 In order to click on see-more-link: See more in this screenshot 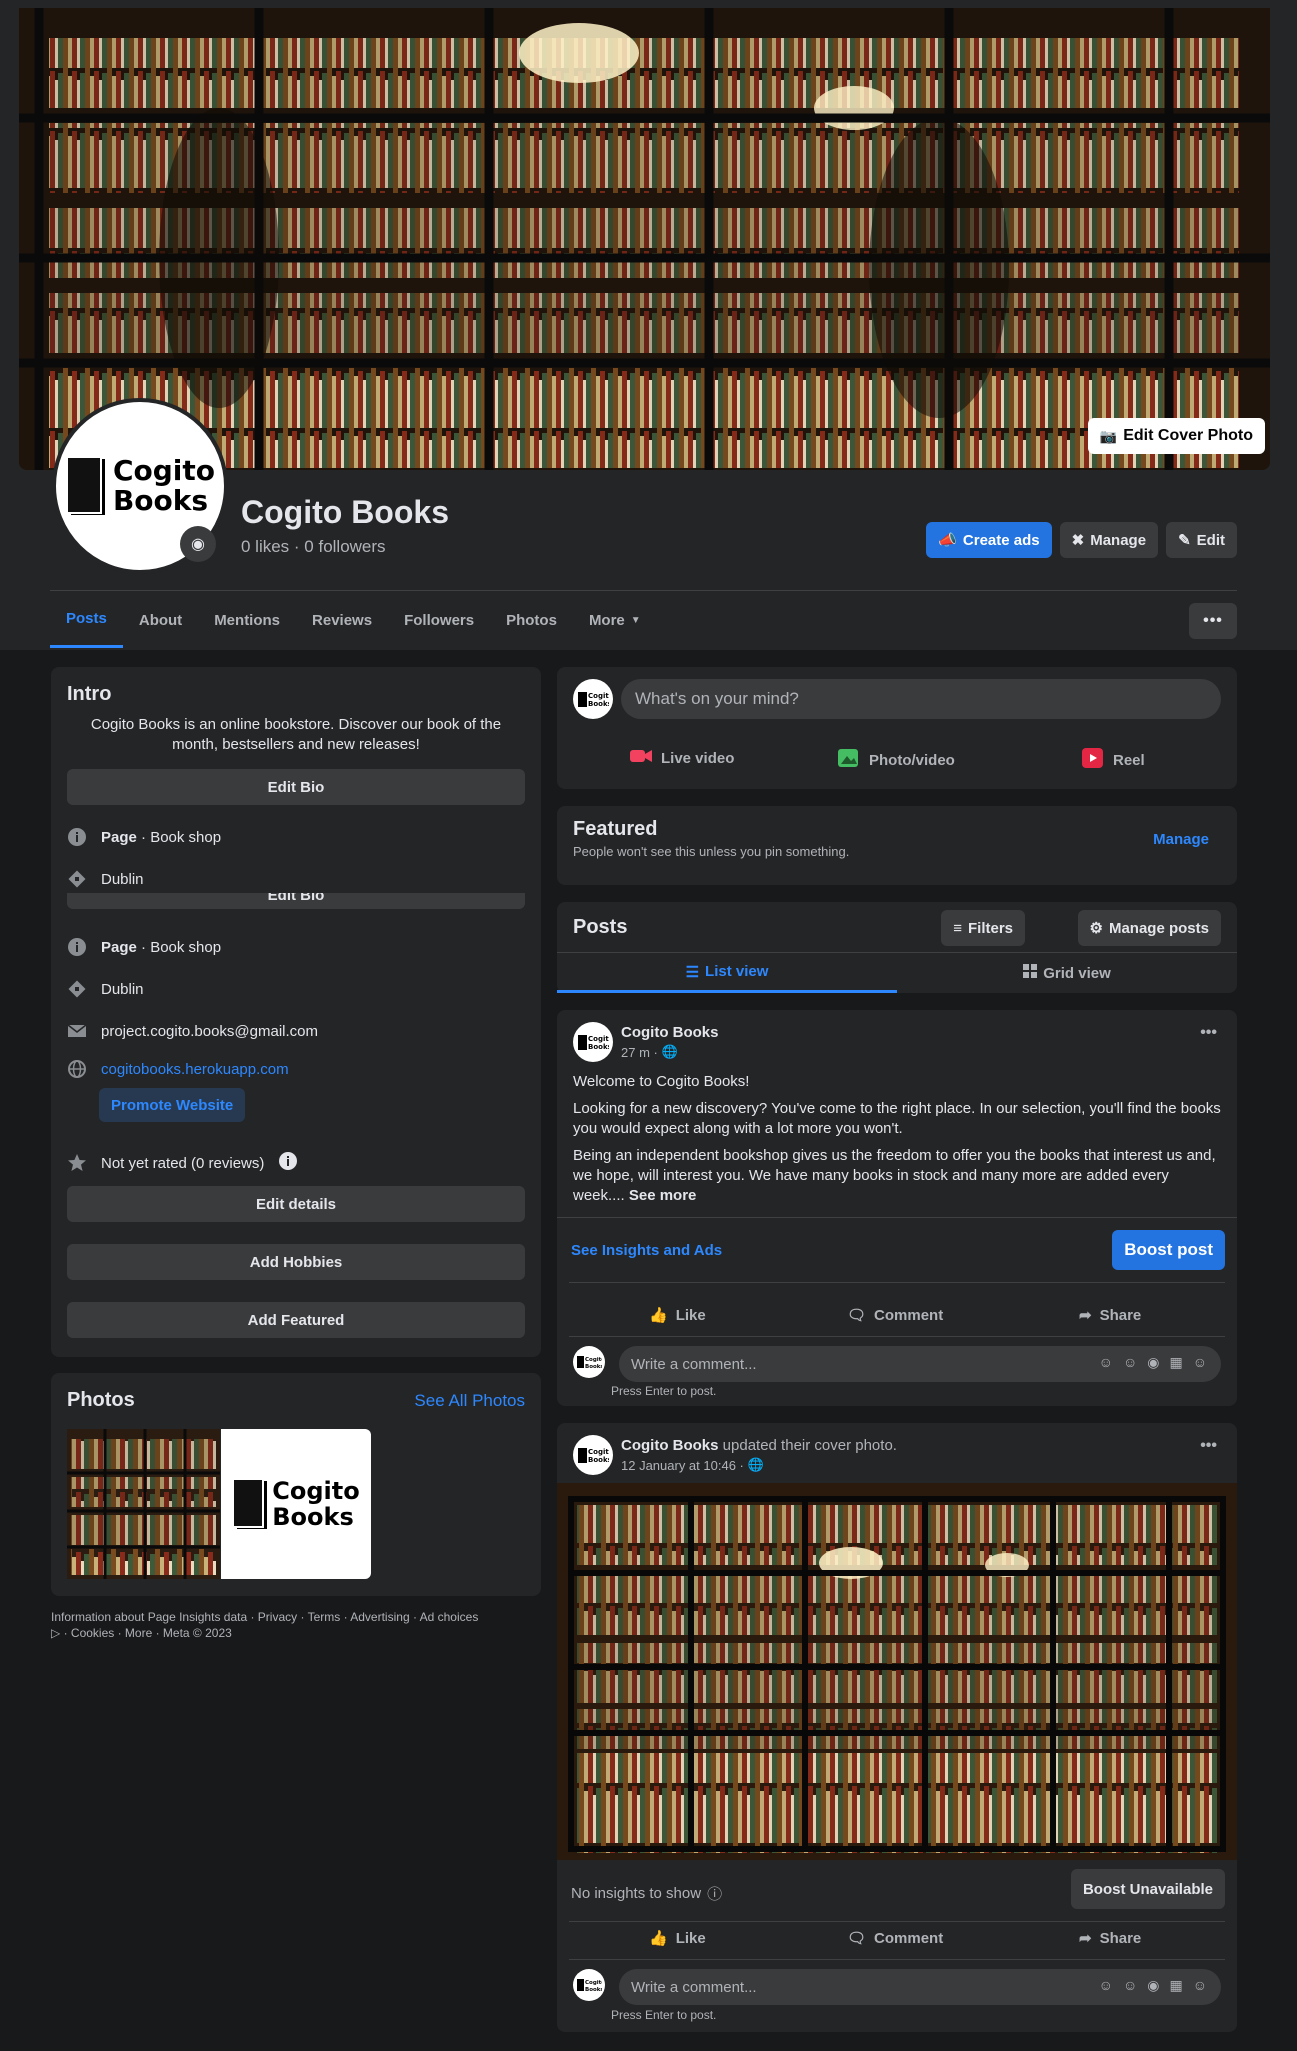, I will do `click(663, 1195)`.